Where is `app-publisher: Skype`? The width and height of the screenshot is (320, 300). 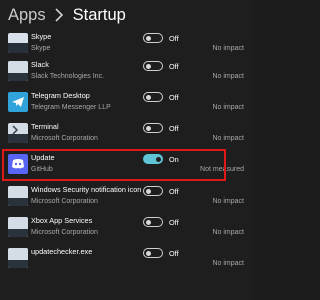 app-publisher: Skype is located at coordinates (41, 48).